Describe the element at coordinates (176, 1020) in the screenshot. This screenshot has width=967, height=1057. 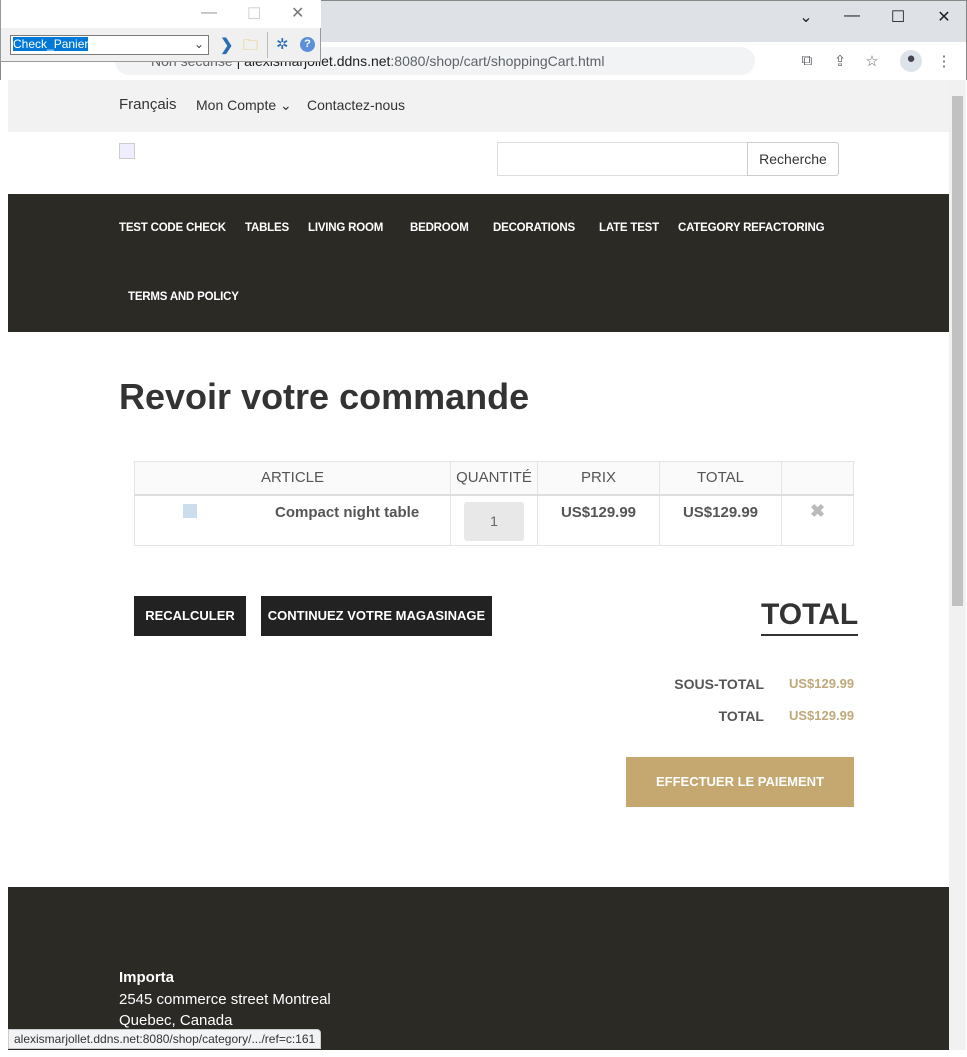
I see `footer-address-line: Quebec, Canada` at that location.